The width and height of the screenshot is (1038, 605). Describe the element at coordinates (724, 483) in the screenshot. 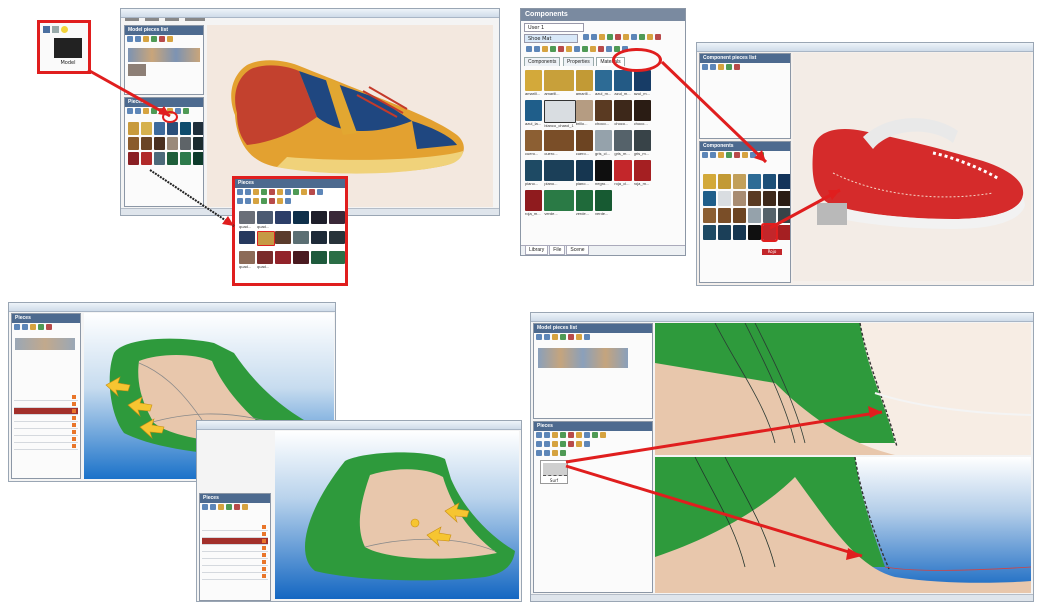

I see `q4-callout-arrows` at that location.